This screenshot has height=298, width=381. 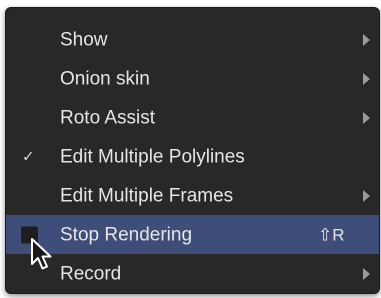 What do you see at coordinates (28, 156) in the screenshot?
I see `checkmark-icon: ✓` at bounding box center [28, 156].